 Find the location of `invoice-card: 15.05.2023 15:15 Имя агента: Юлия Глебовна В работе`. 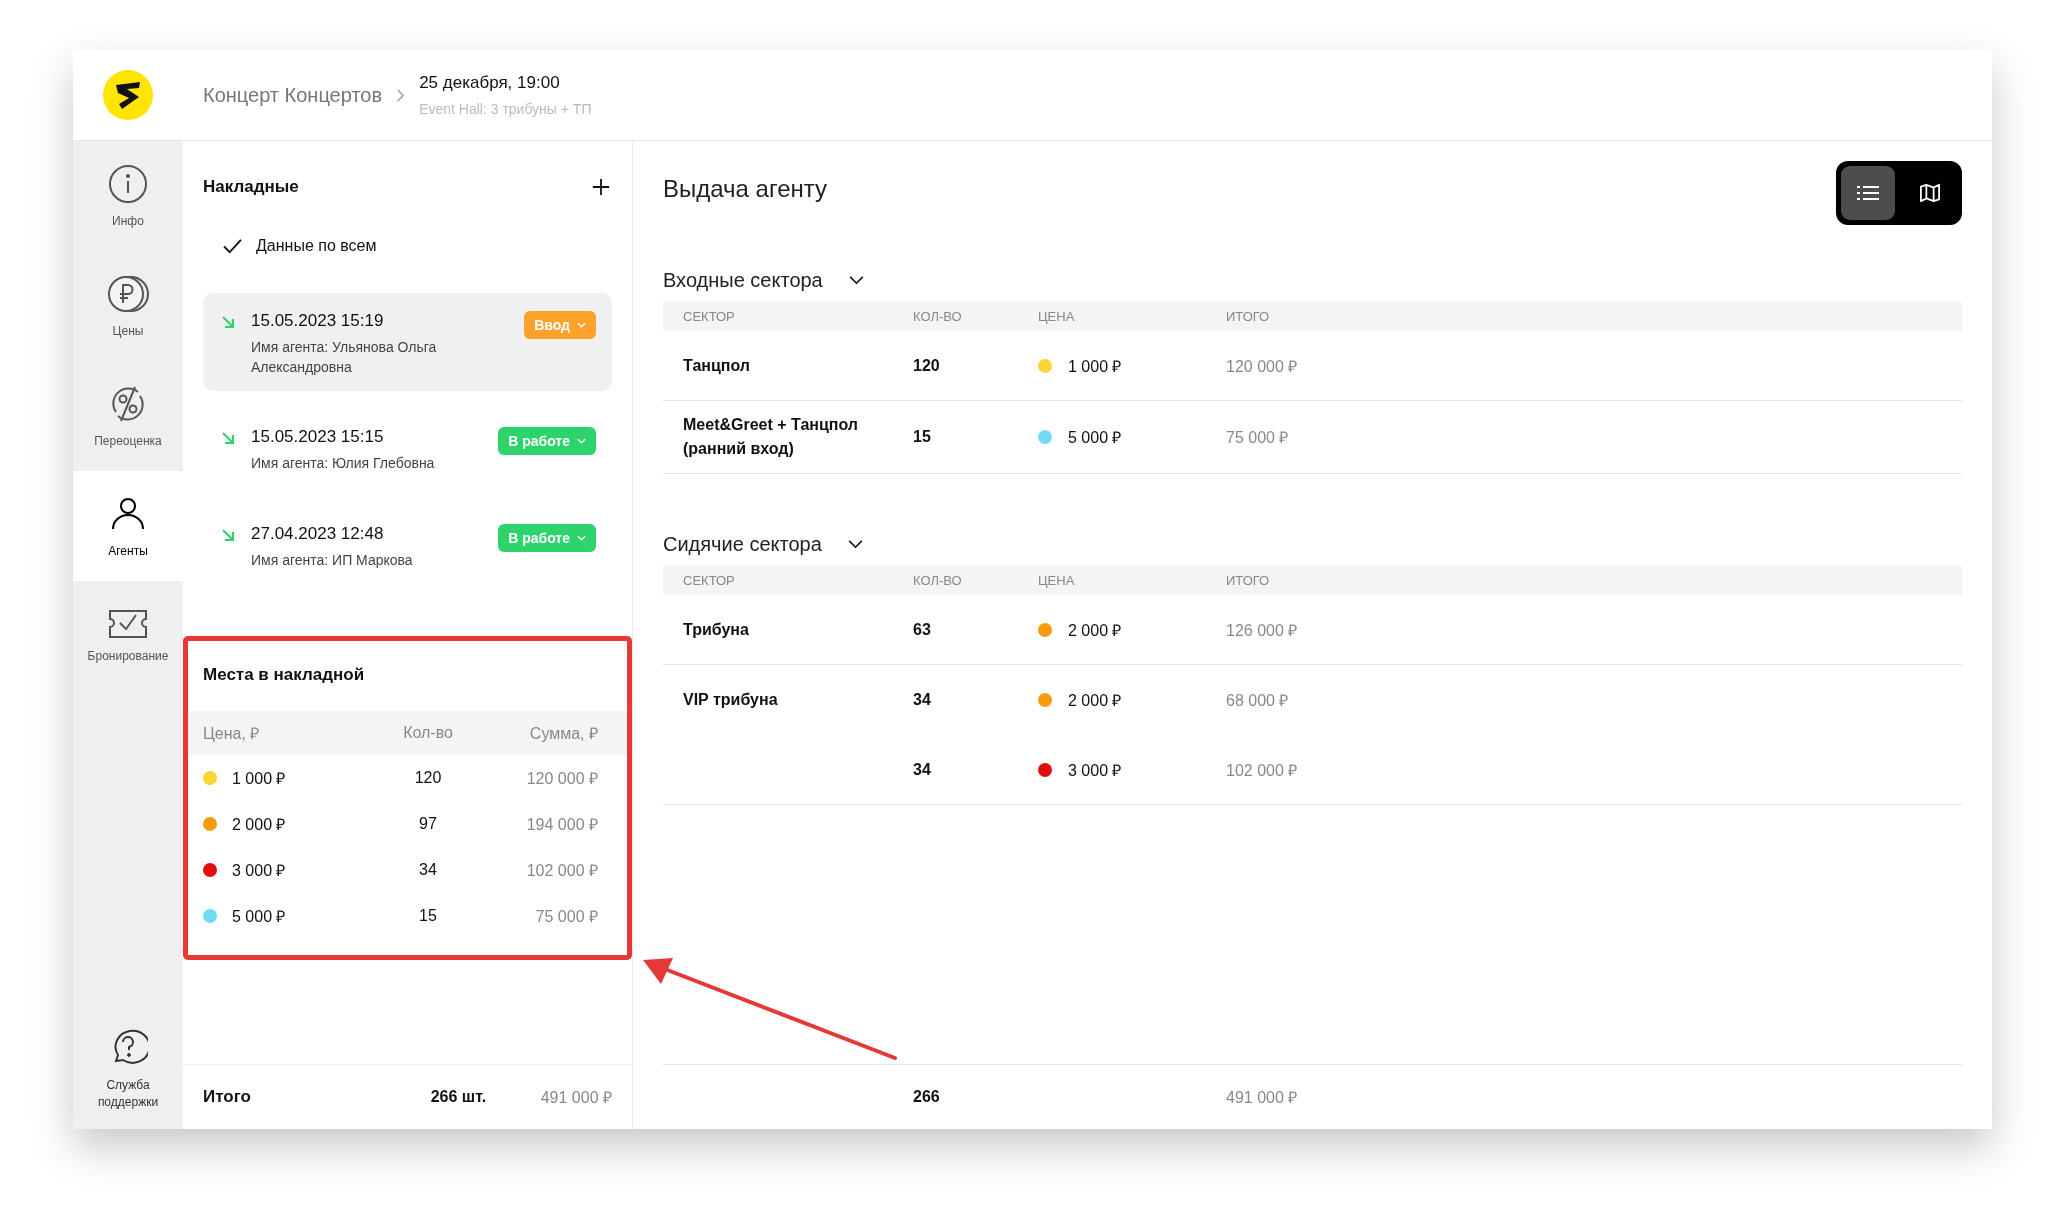

invoice-card: 15.05.2023 15:15 Имя агента: Юлия Глебовна В работе is located at coordinates (407, 448).